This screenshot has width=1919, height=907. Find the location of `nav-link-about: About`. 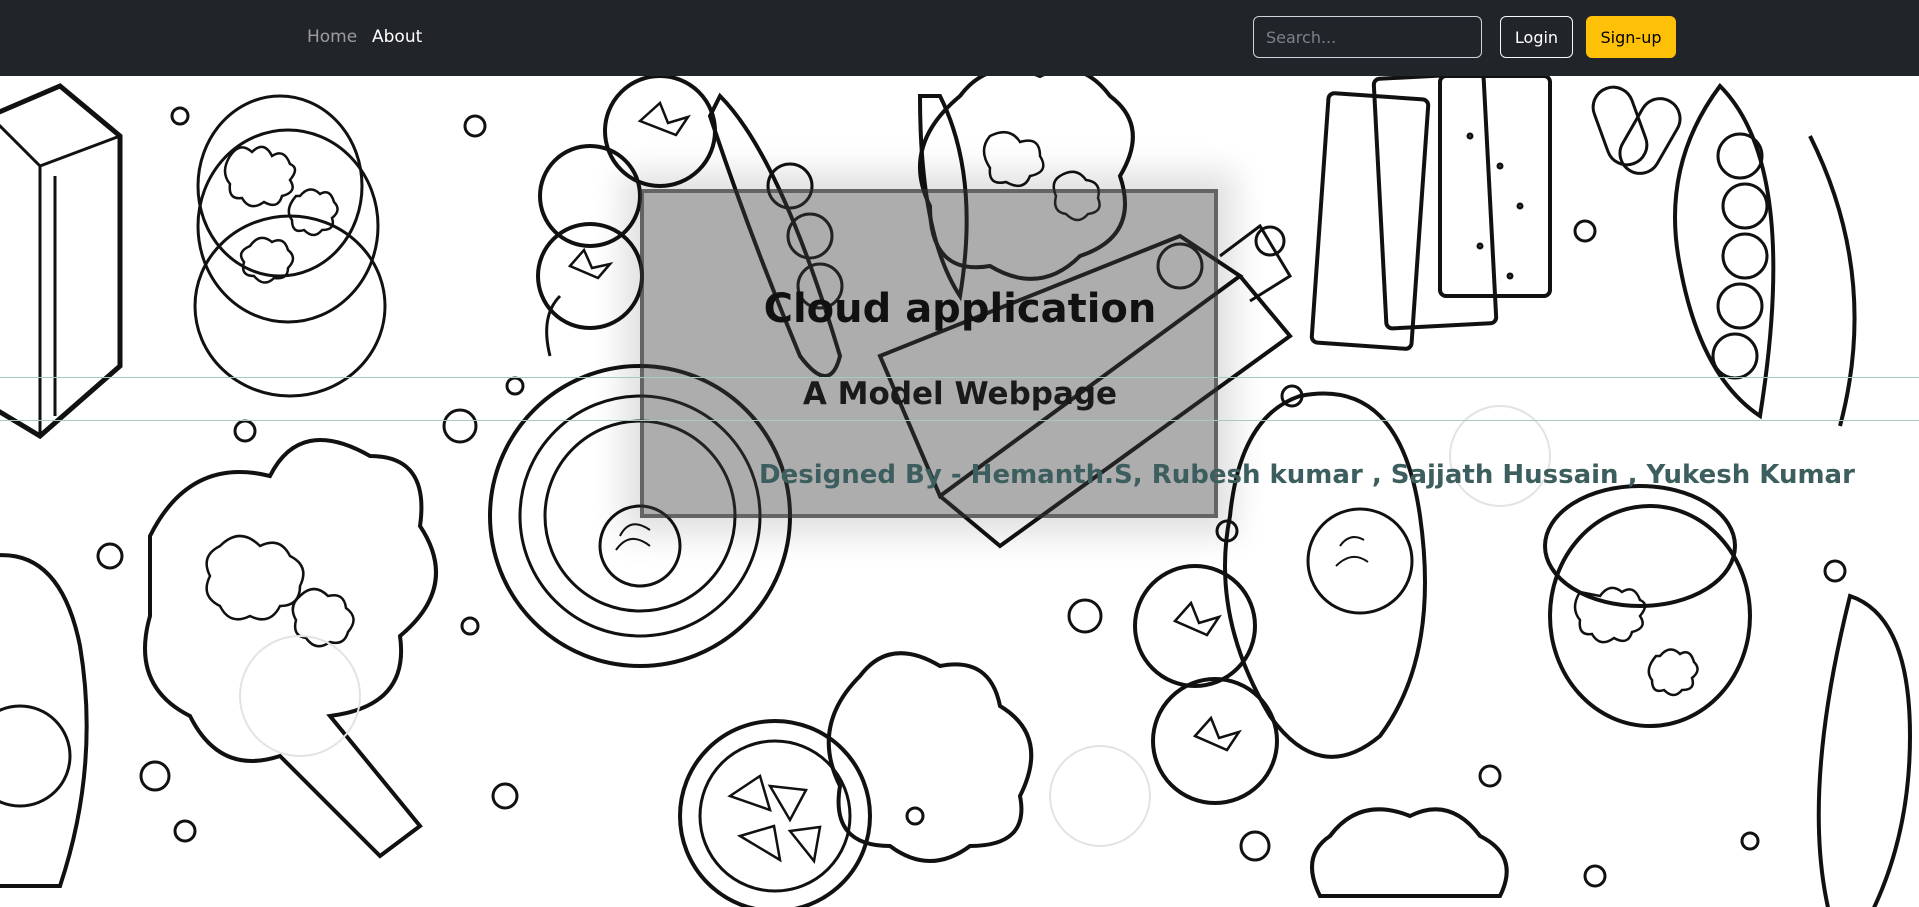

nav-link-about: About is located at coordinates (397, 37).